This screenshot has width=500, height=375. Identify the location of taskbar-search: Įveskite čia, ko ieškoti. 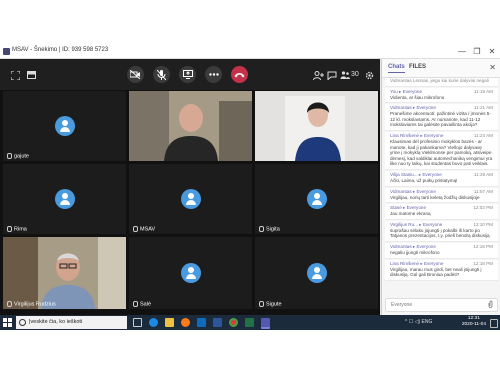
(71, 322).